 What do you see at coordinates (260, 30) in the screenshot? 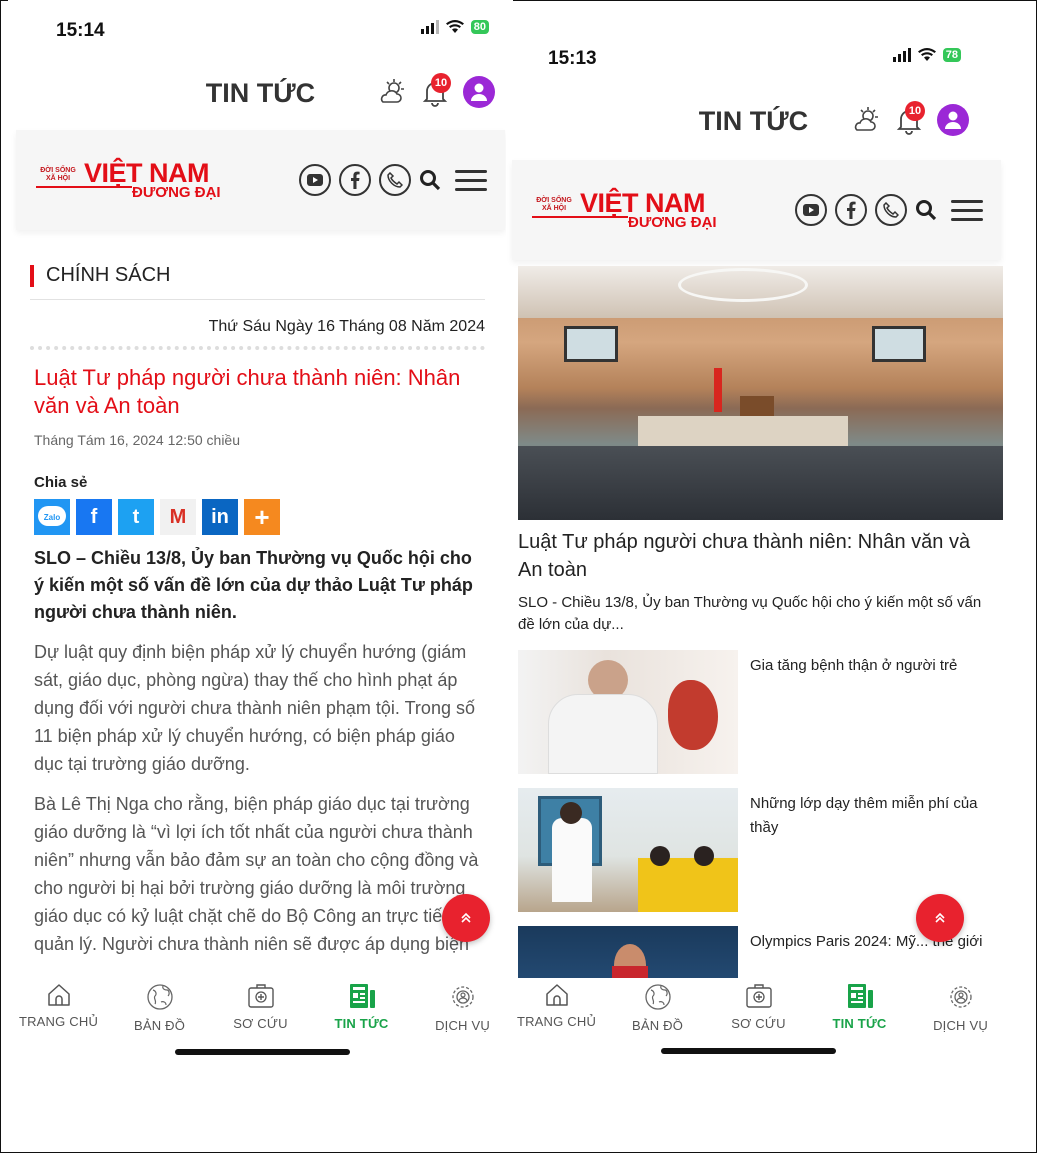
I see `status-bar: 15:14 80` at bounding box center [260, 30].